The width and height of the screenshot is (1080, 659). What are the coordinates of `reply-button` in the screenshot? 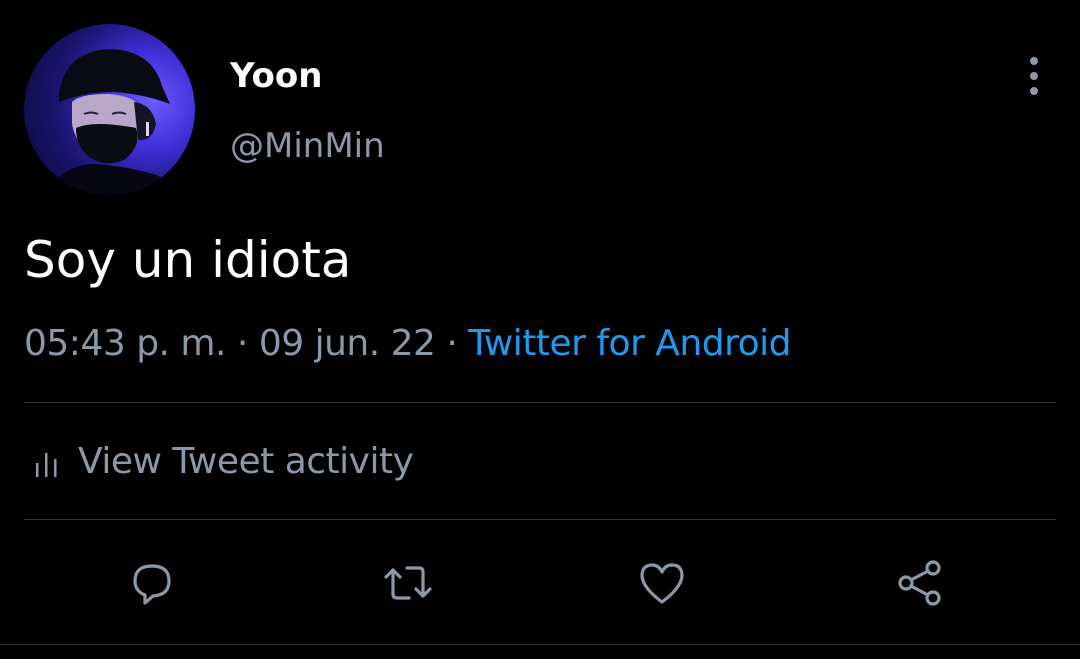 It's located at (152, 583).